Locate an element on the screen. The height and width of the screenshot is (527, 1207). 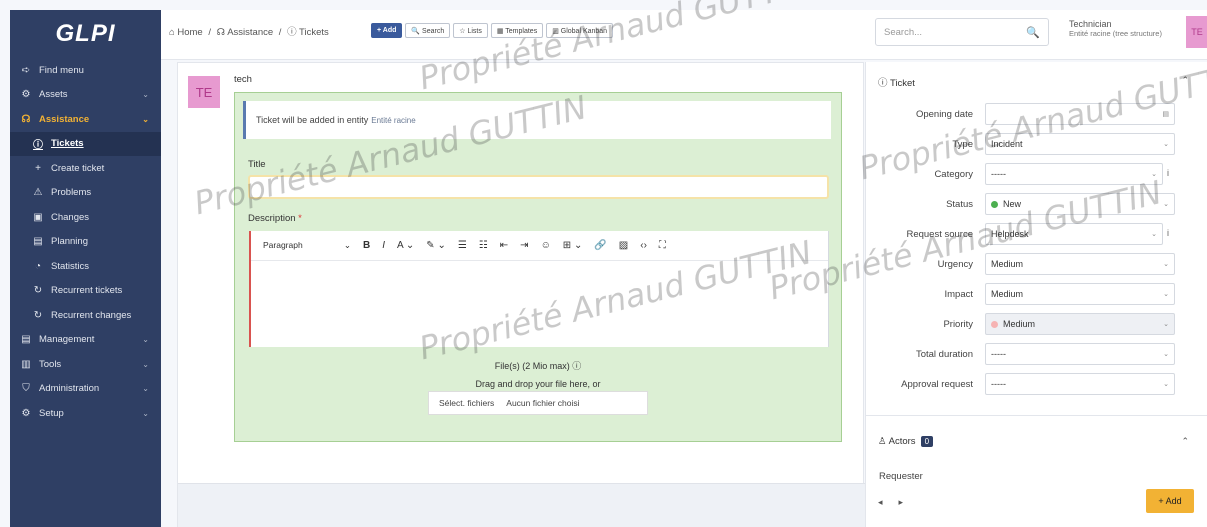
impact-select: Medium ⌄ is located at coordinates (1080, 294).